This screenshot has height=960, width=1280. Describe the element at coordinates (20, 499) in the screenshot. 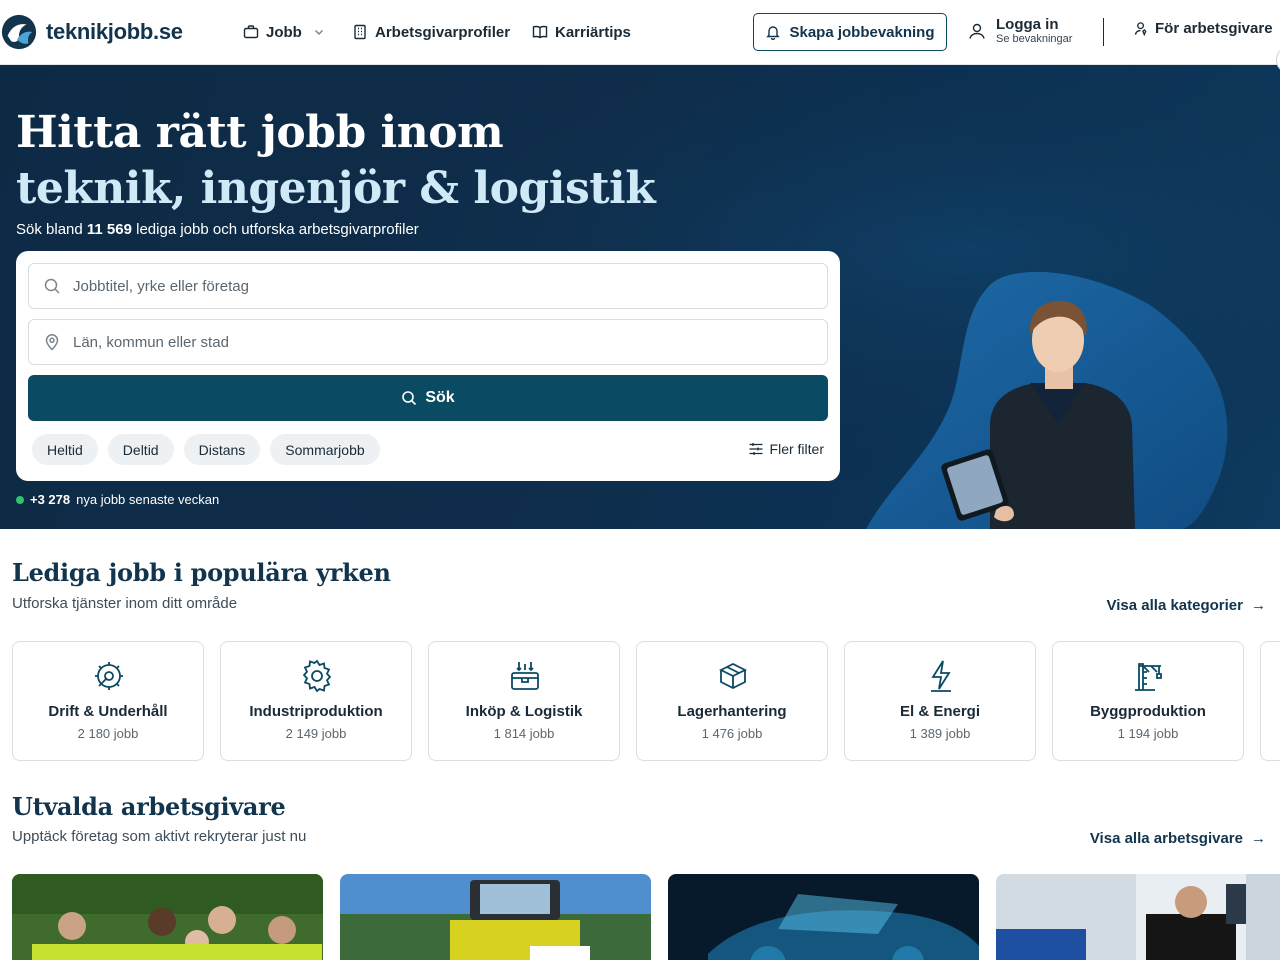

I see `status-dot` at that location.